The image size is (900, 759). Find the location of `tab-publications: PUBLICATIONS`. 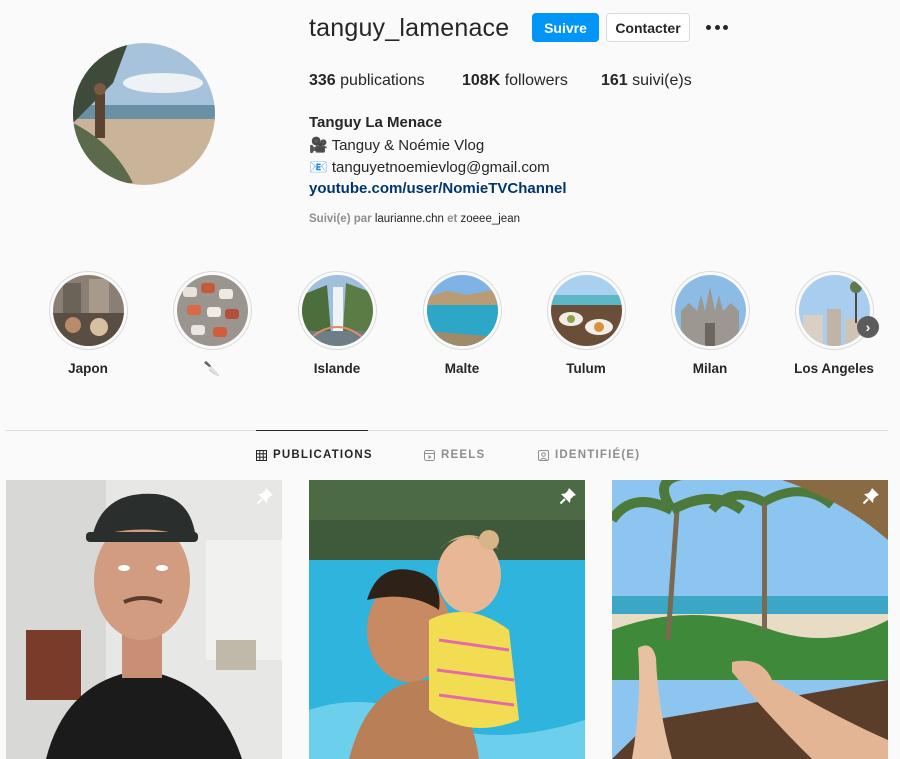

tab-publications: PUBLICATIONS is located at coordinates (314, 455).